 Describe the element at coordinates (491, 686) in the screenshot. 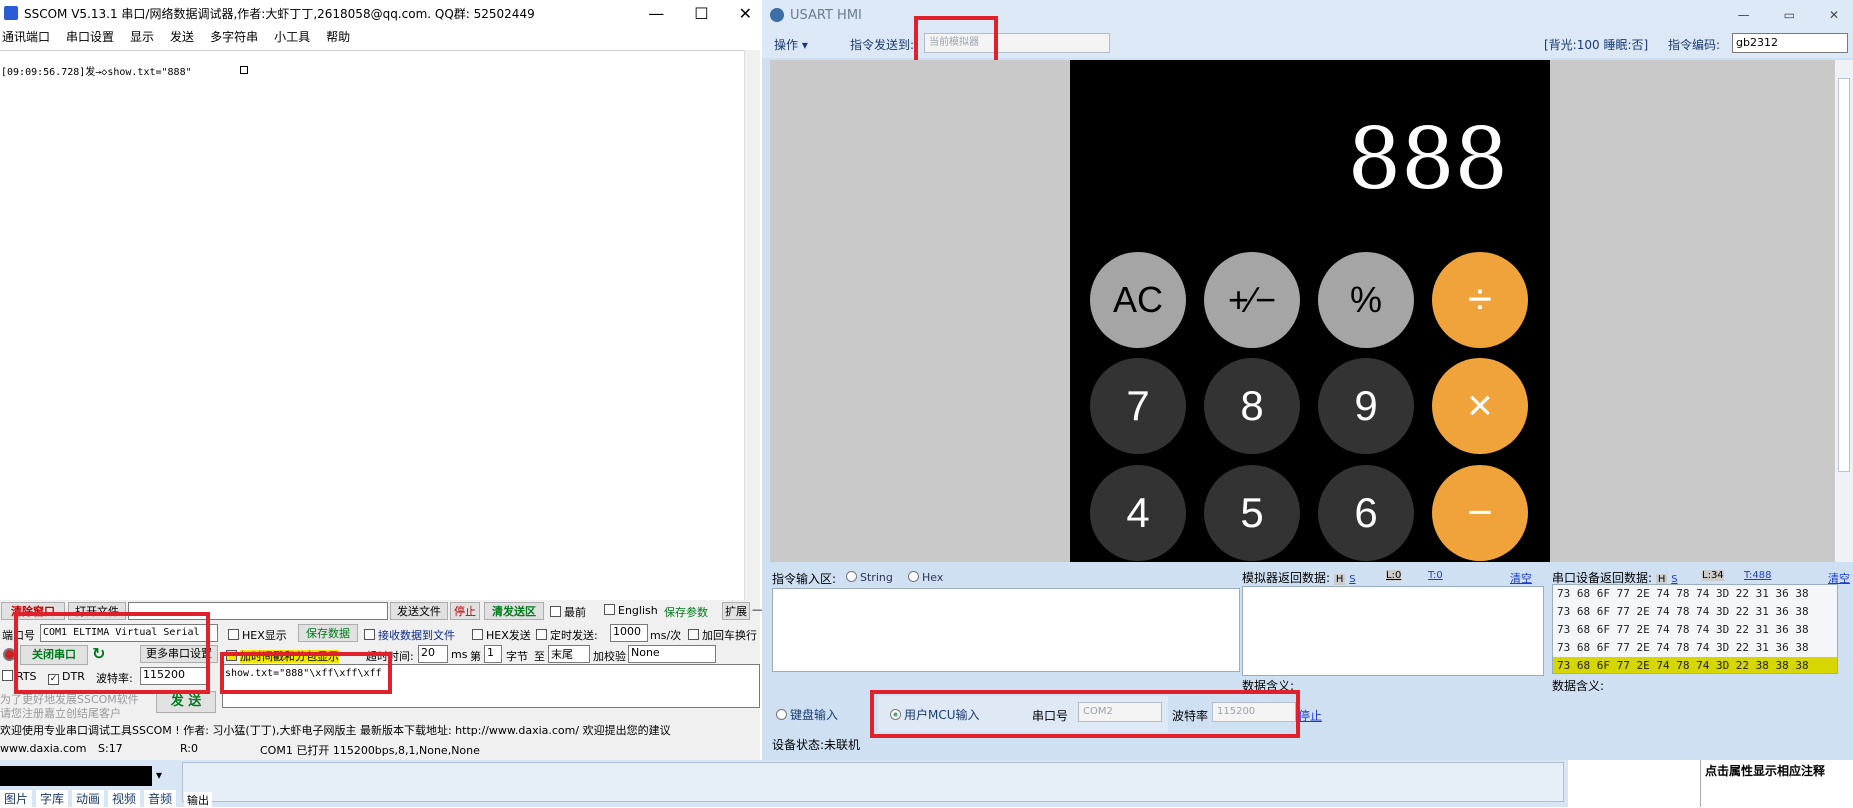

I see `send-text-input: show.txt="888"\xff\xff\xff` at that location.